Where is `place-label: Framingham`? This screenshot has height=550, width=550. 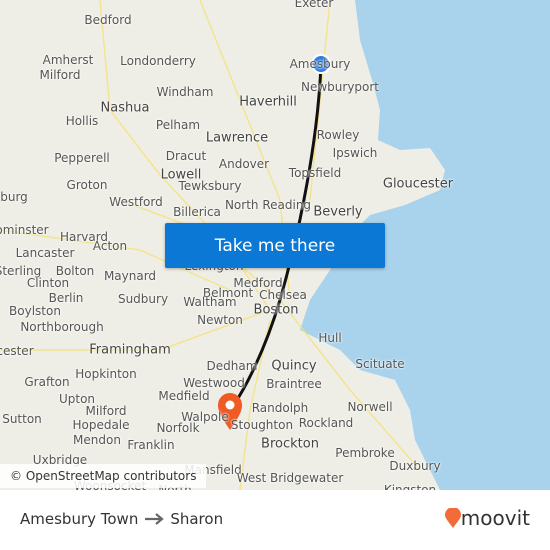 place-label: Framingham is located at coordinates (130, 350).